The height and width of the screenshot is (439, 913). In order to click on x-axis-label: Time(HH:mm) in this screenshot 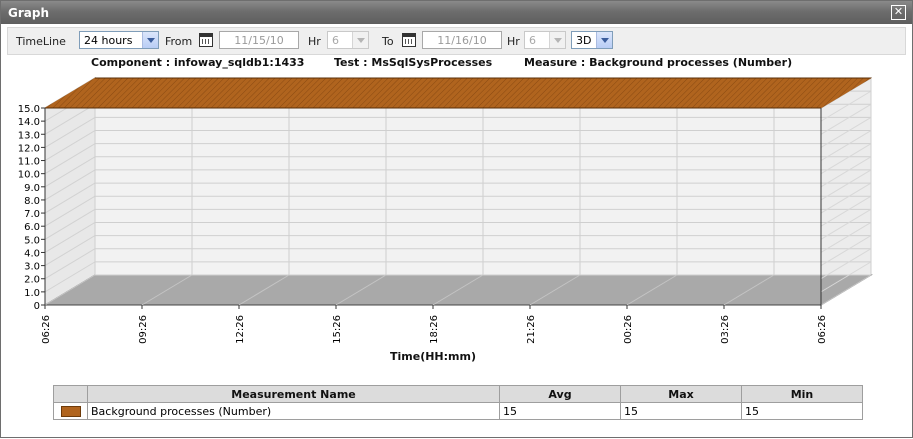, I will do `click(433, 356)`.